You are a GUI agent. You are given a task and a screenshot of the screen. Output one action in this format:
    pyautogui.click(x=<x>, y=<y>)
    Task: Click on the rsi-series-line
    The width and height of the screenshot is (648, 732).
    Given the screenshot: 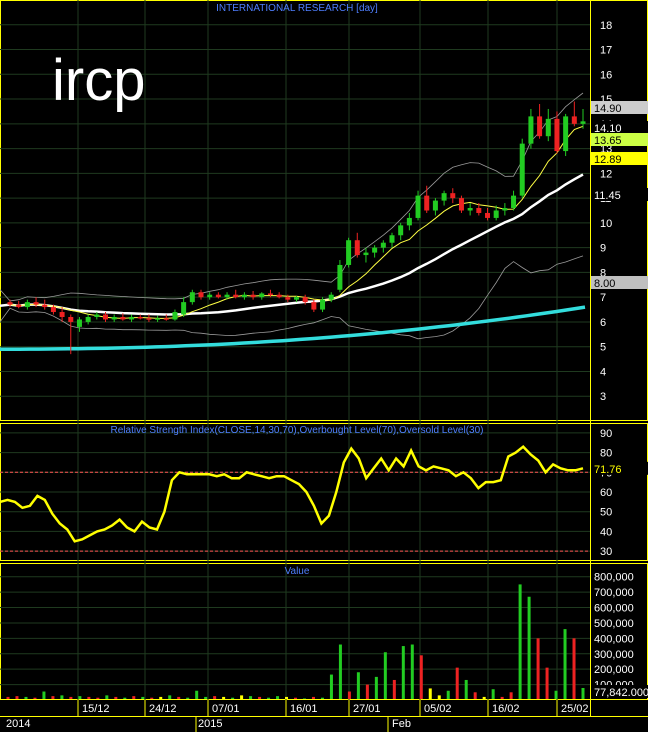 What is the action you would take?
    pyautogui.click(x=292, y=494)
    